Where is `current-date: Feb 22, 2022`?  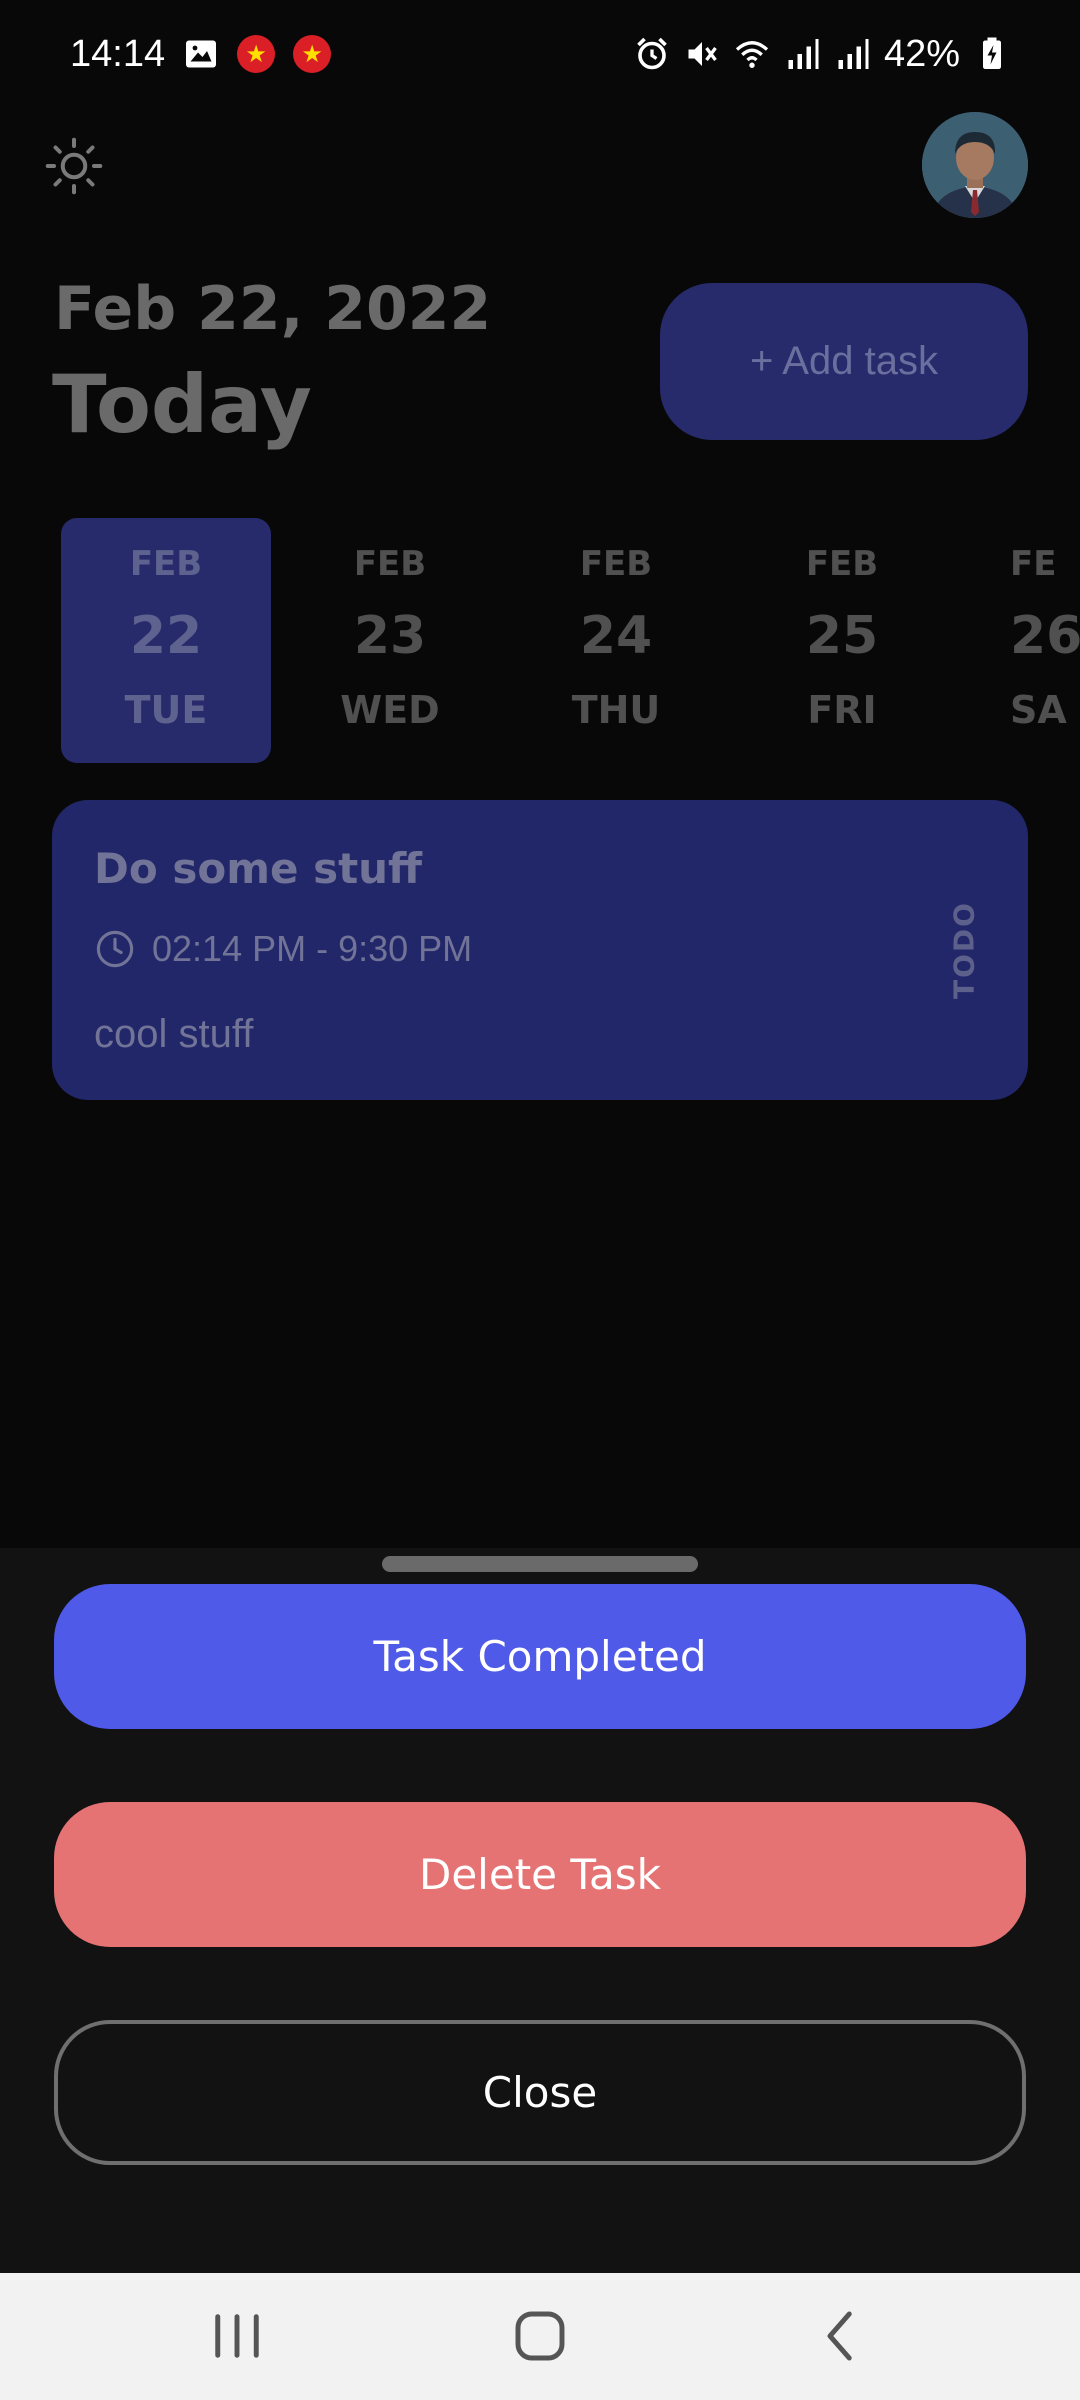 current-date: Feb 22, 2022 is located at coordinates (273, 309).